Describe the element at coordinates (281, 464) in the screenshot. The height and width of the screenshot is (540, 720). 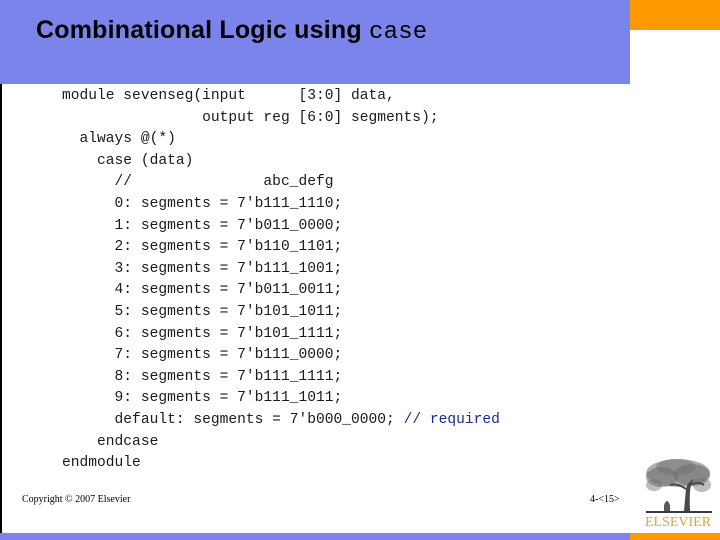
I see `code-line: endmodule` at that location.